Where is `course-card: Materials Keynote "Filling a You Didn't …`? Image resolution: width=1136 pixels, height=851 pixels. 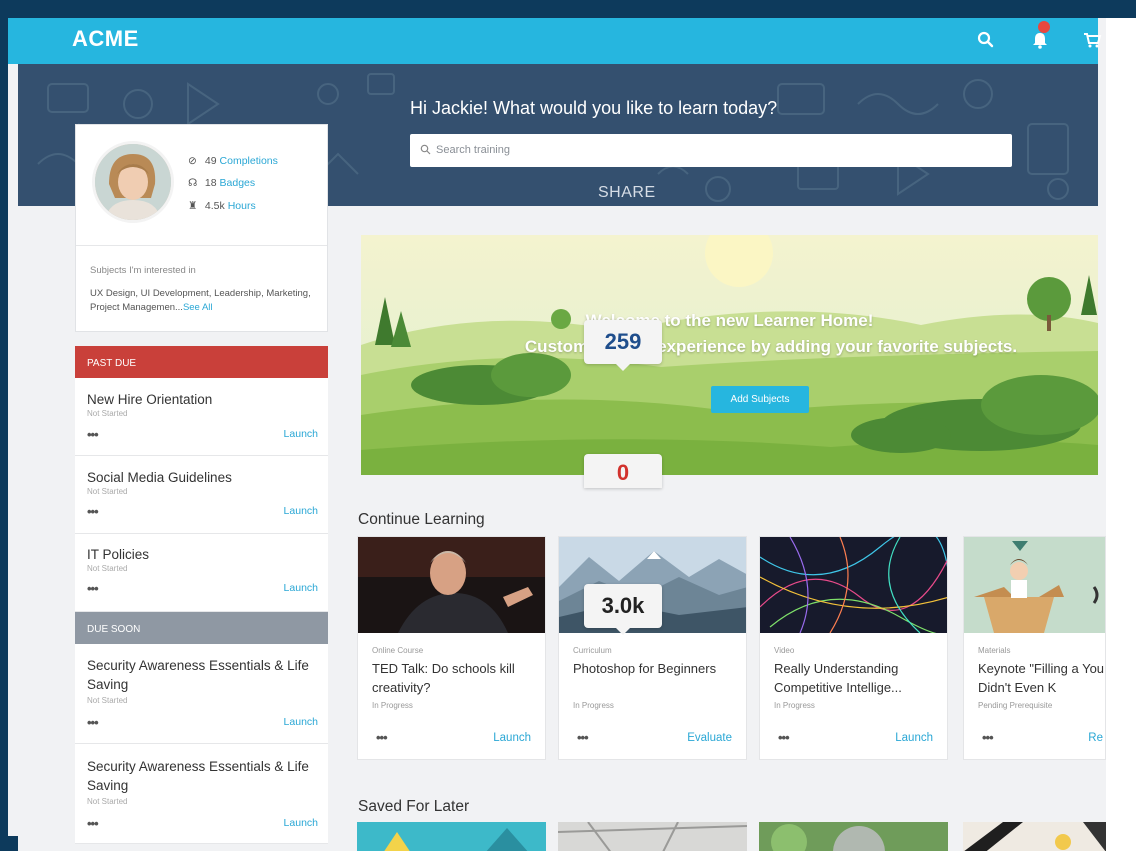
course-card: Materials Keynote "Filling a You Didn't … is located at coordinates (1034, 648).